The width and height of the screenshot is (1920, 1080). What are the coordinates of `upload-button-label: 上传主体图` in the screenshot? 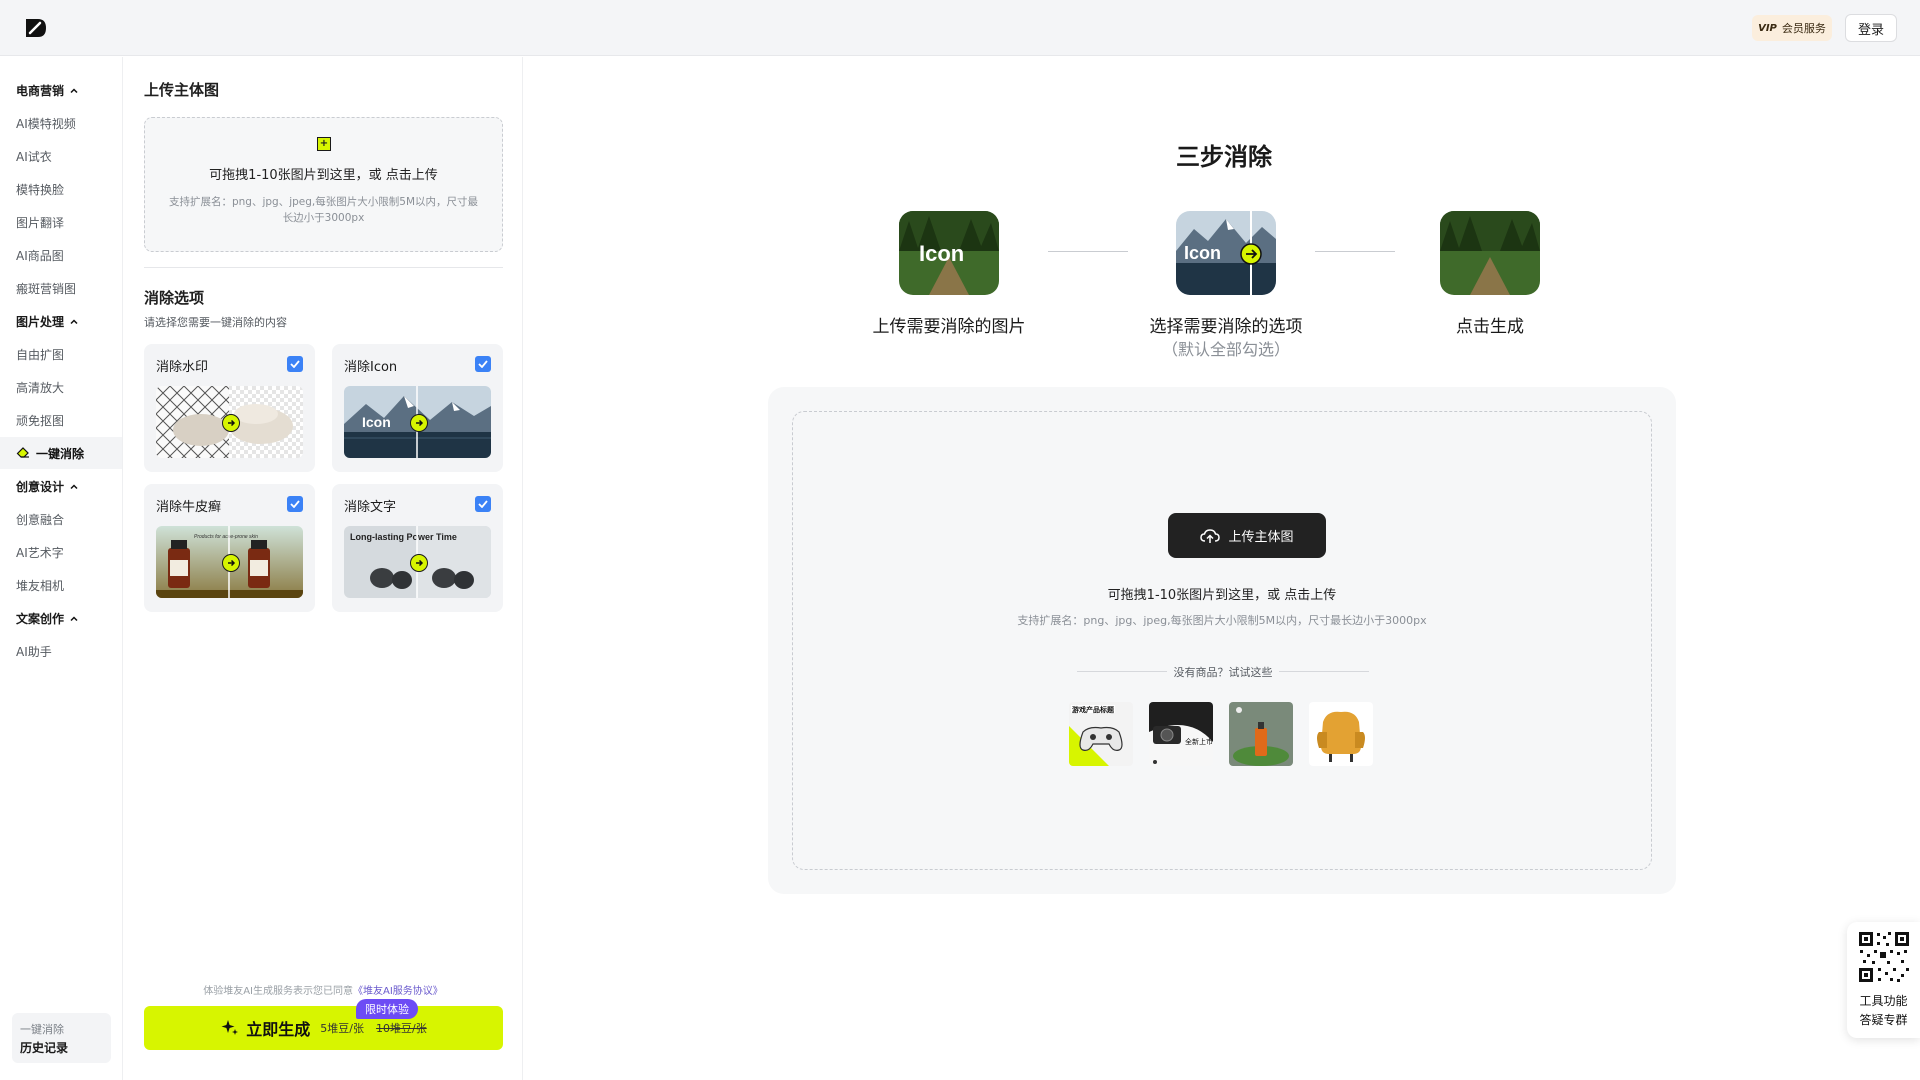 It's located at (1261, 537).